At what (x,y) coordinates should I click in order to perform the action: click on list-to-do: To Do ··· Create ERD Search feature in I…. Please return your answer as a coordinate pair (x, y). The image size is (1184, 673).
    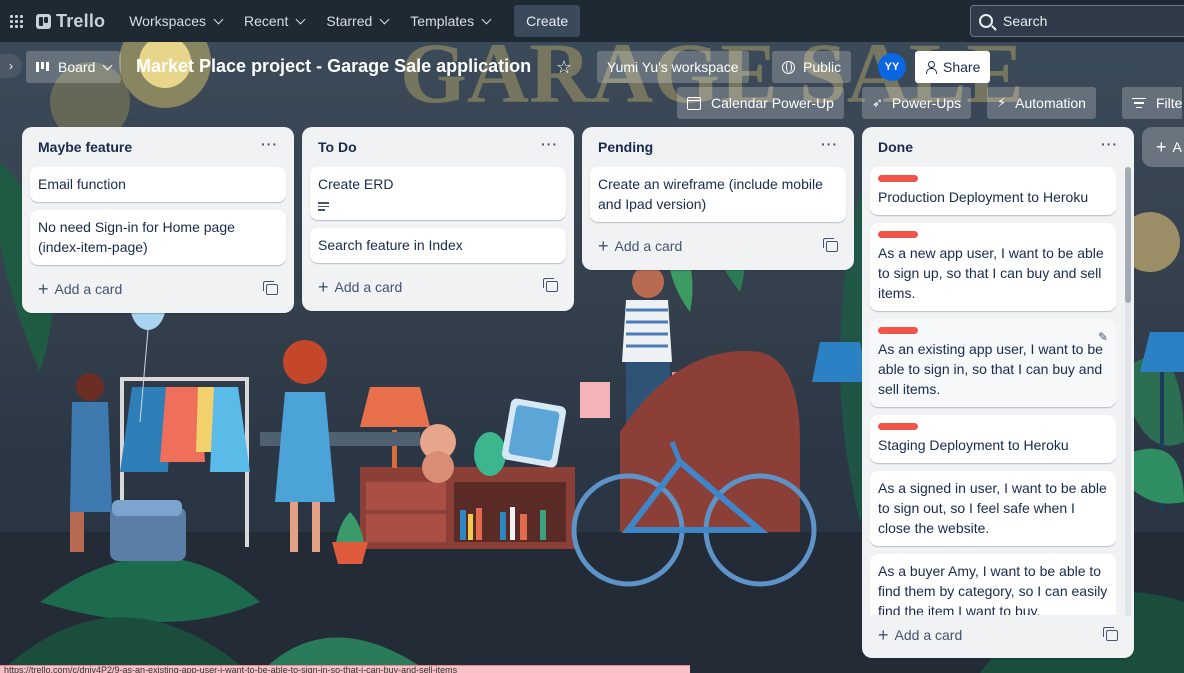
    Looking at the image, I should click on (438, 219).